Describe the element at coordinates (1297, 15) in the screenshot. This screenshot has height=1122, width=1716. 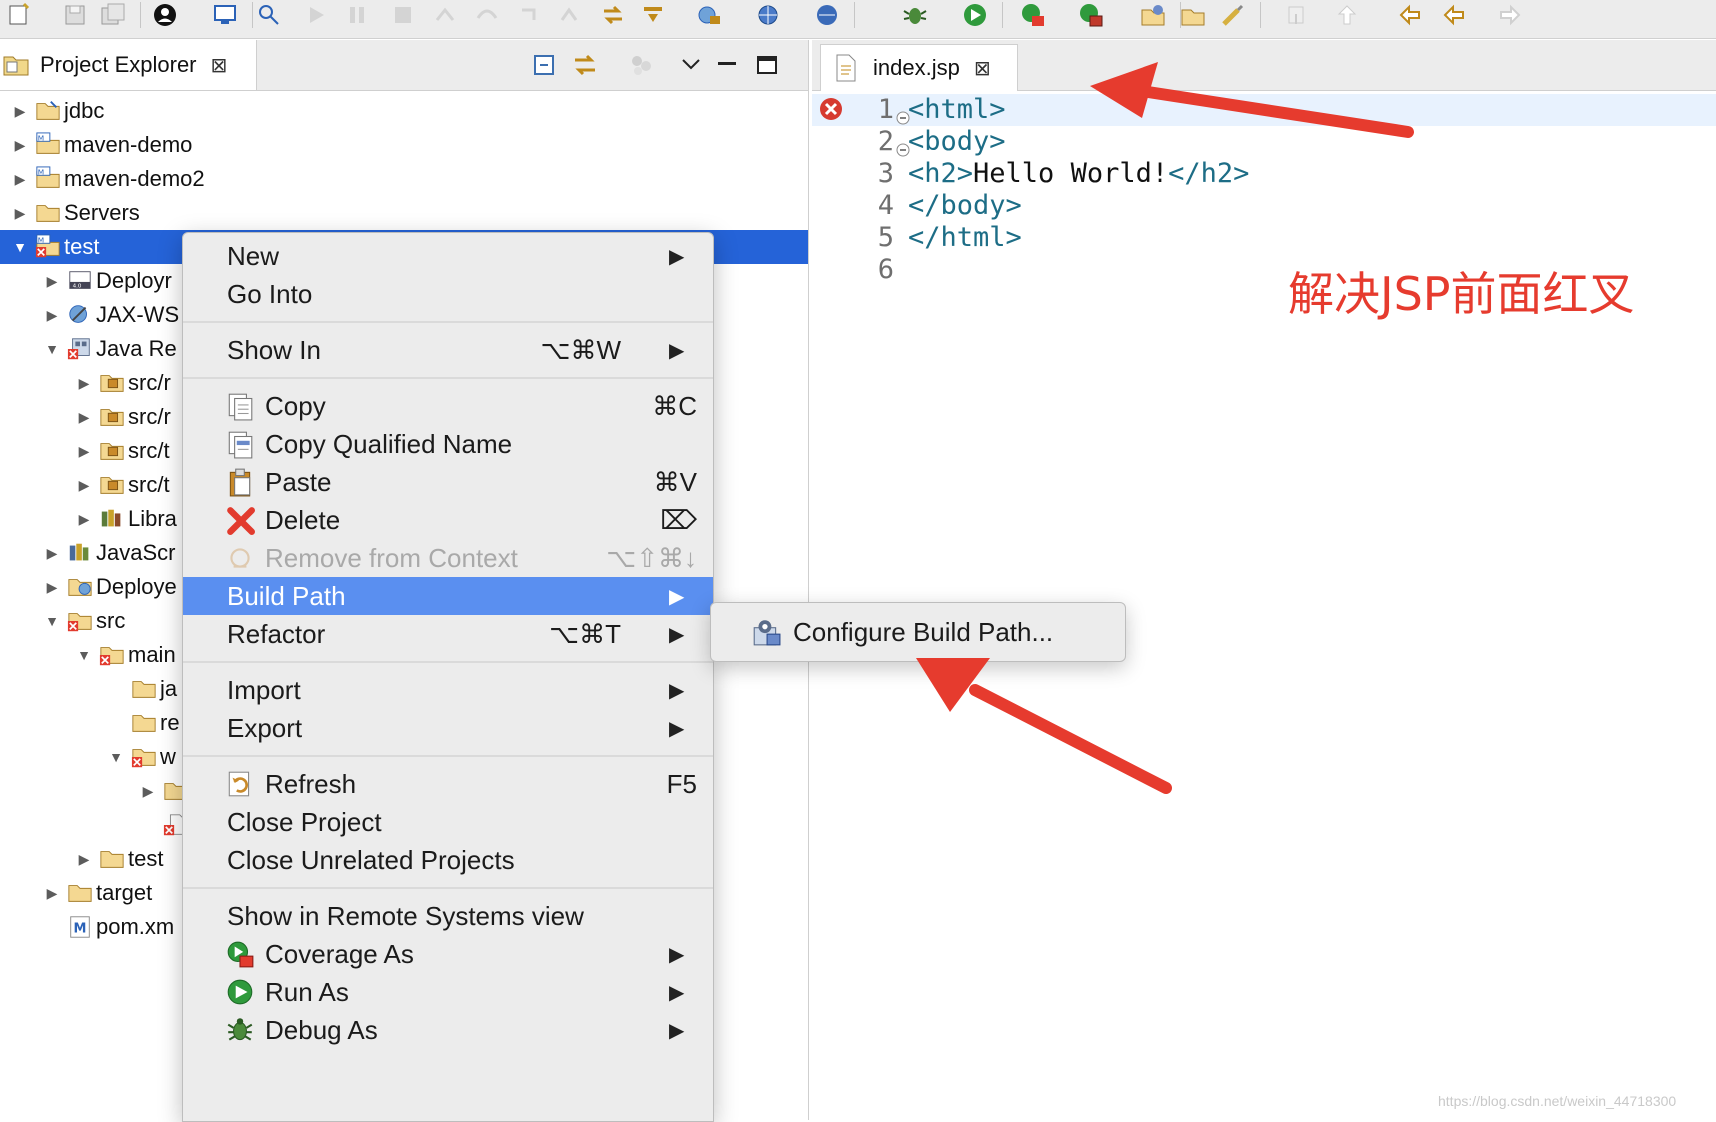
I see `next-annotation-icon` at that location.